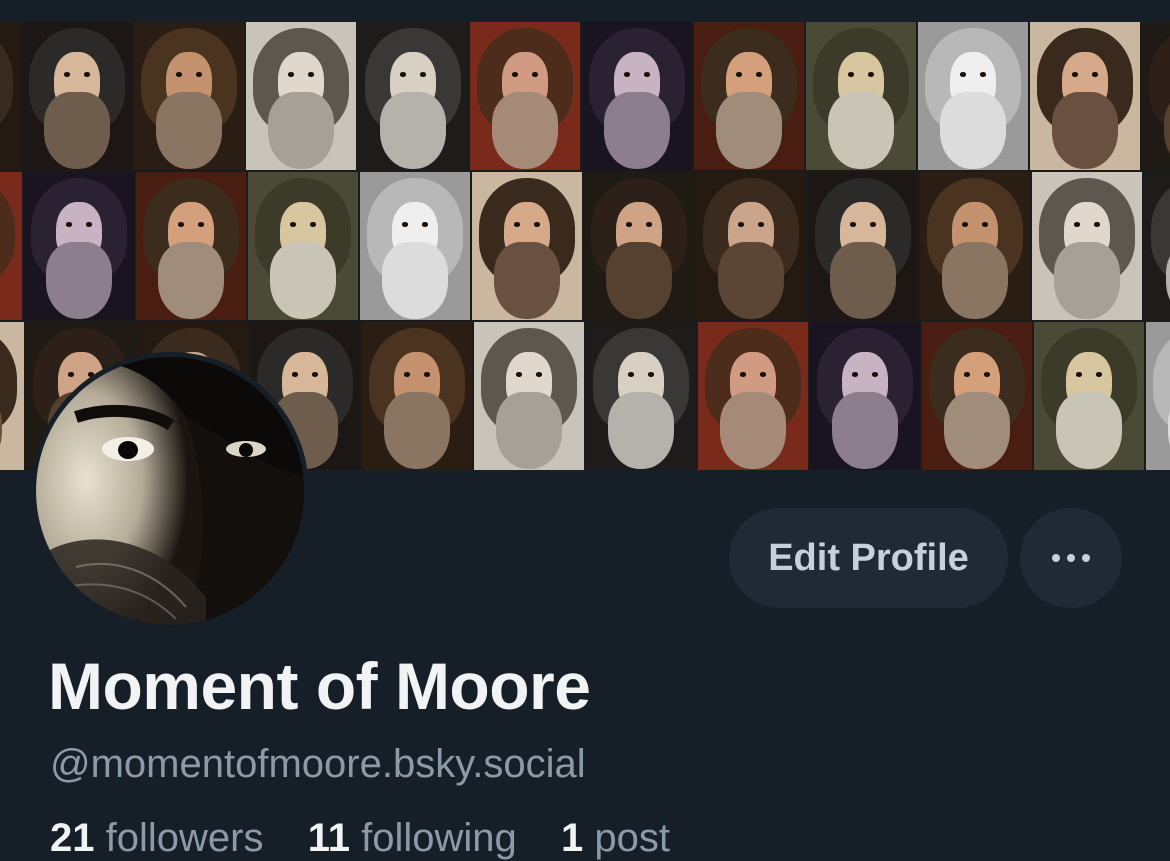 Image resolution: width=1170 pixels, height=861 pixels. Describe the element at coordinates (319, 686) in the screenshot. I see `display-name: Moment of Moore` at that location.